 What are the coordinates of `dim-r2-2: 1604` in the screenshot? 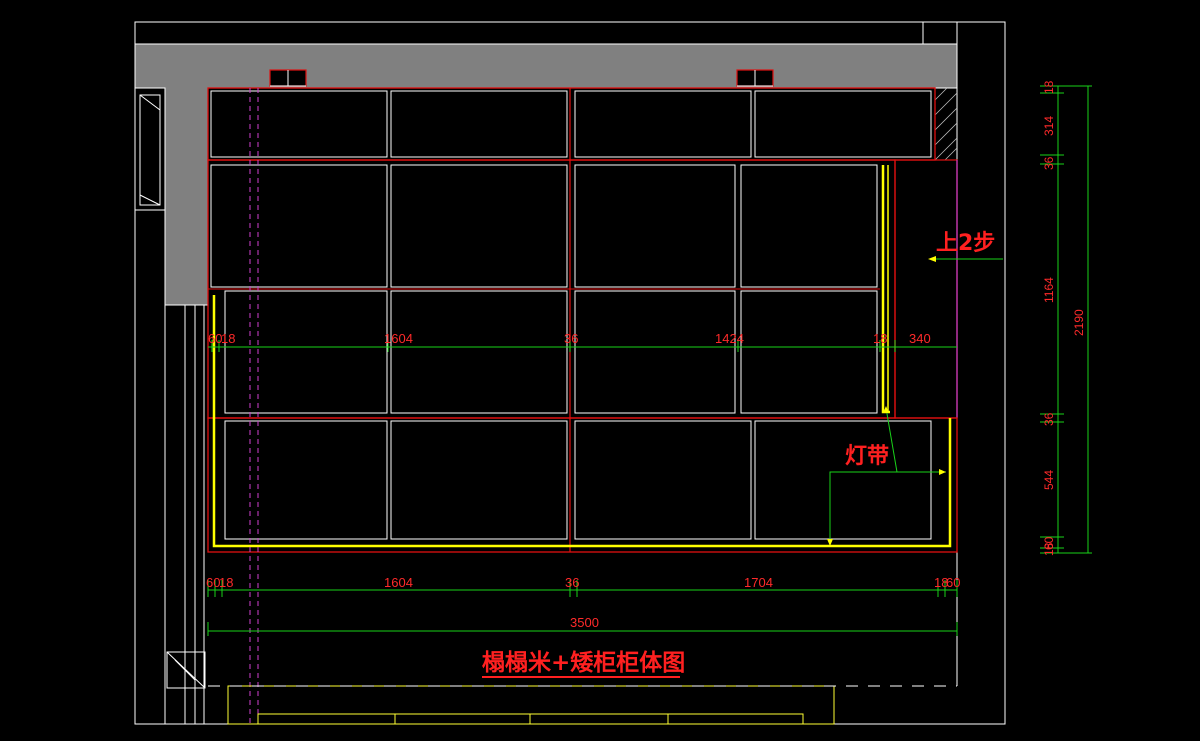 It's located at (398, 582).